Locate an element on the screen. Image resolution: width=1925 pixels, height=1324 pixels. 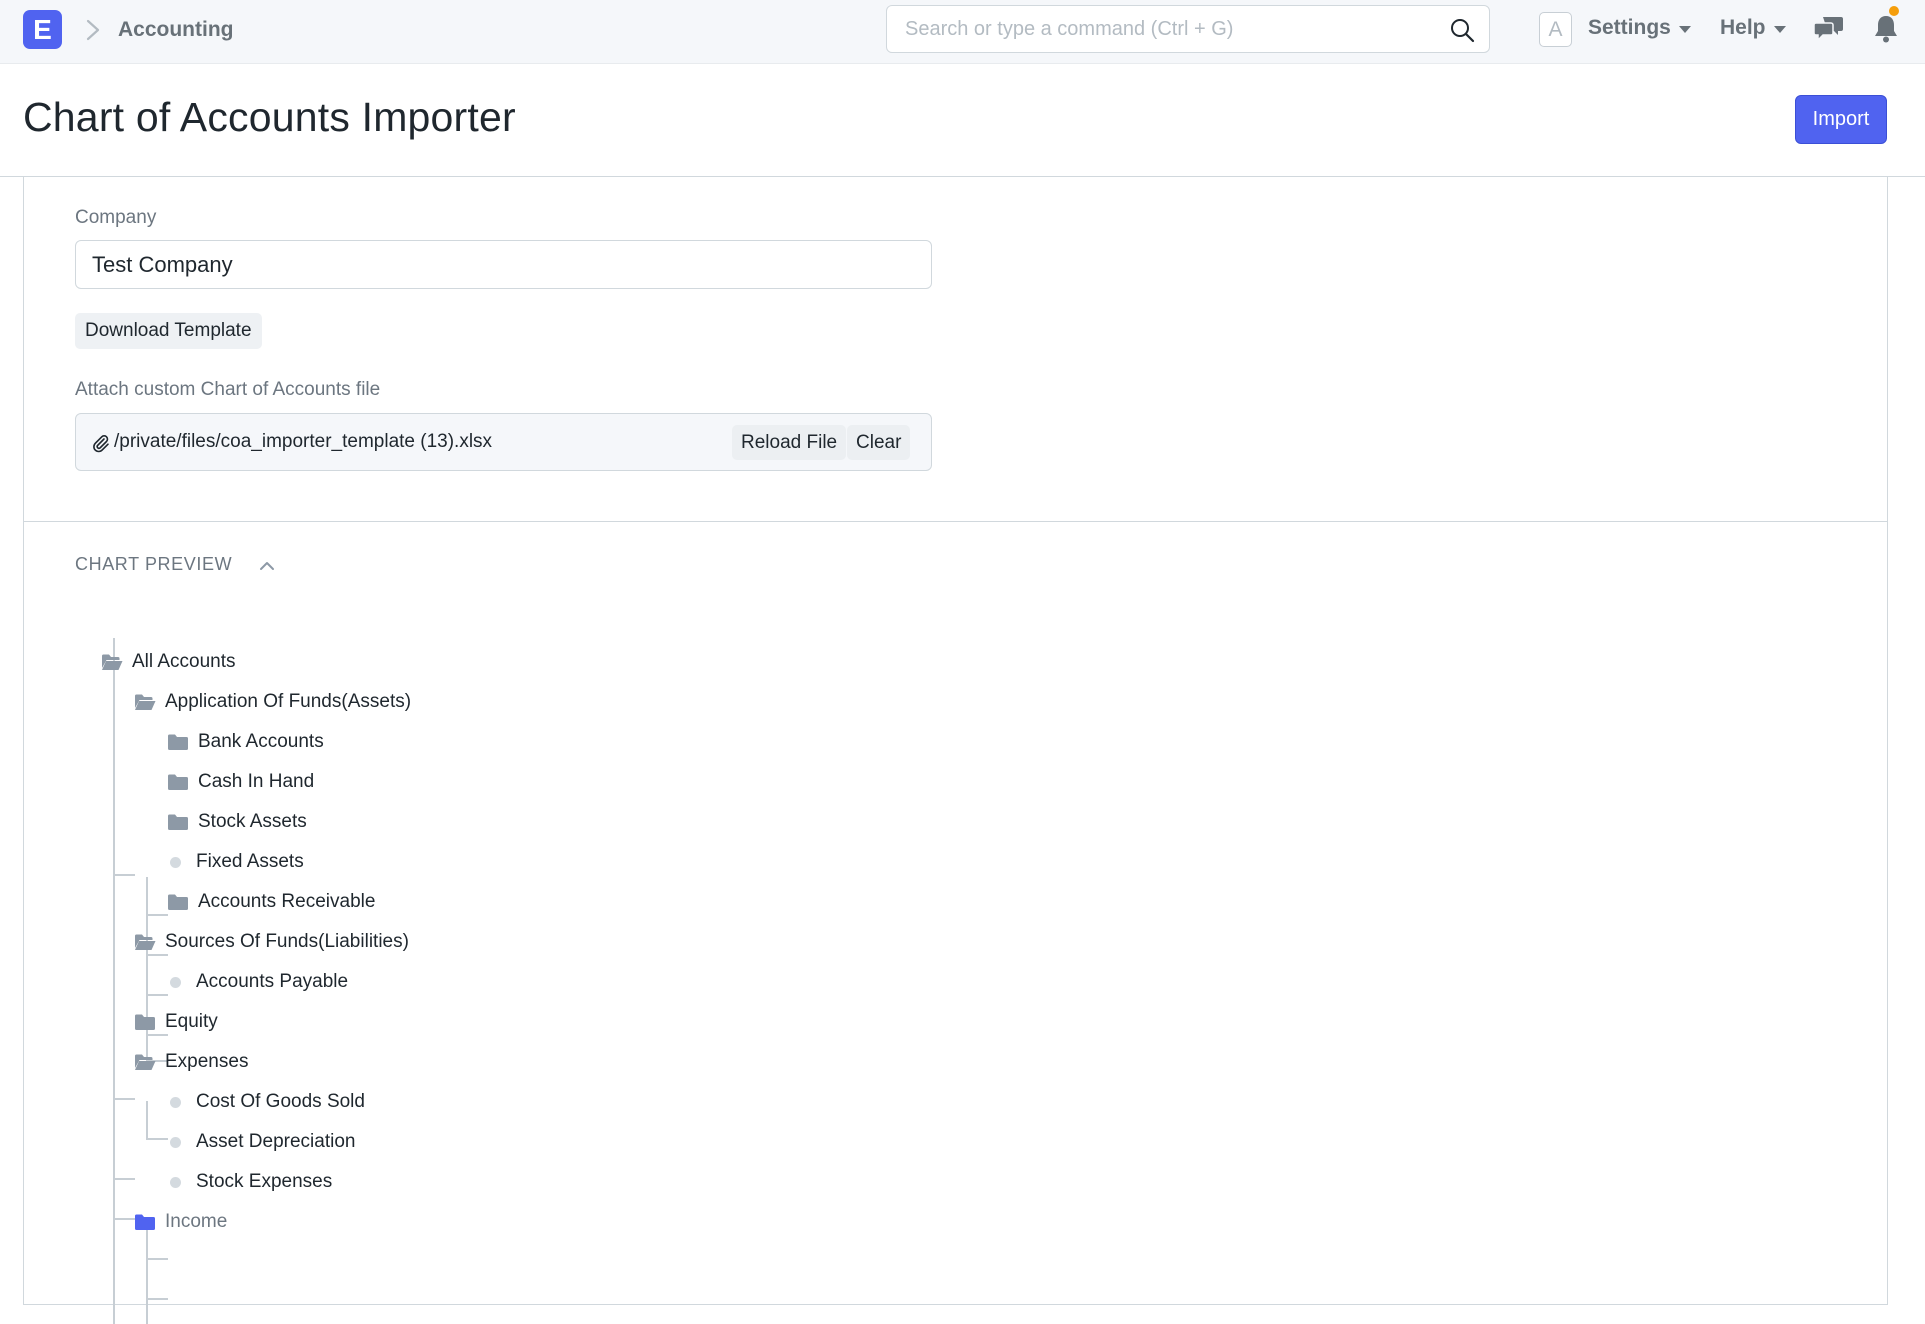
tree-node-label: Stock Assets is located at coordinates (252, 821).